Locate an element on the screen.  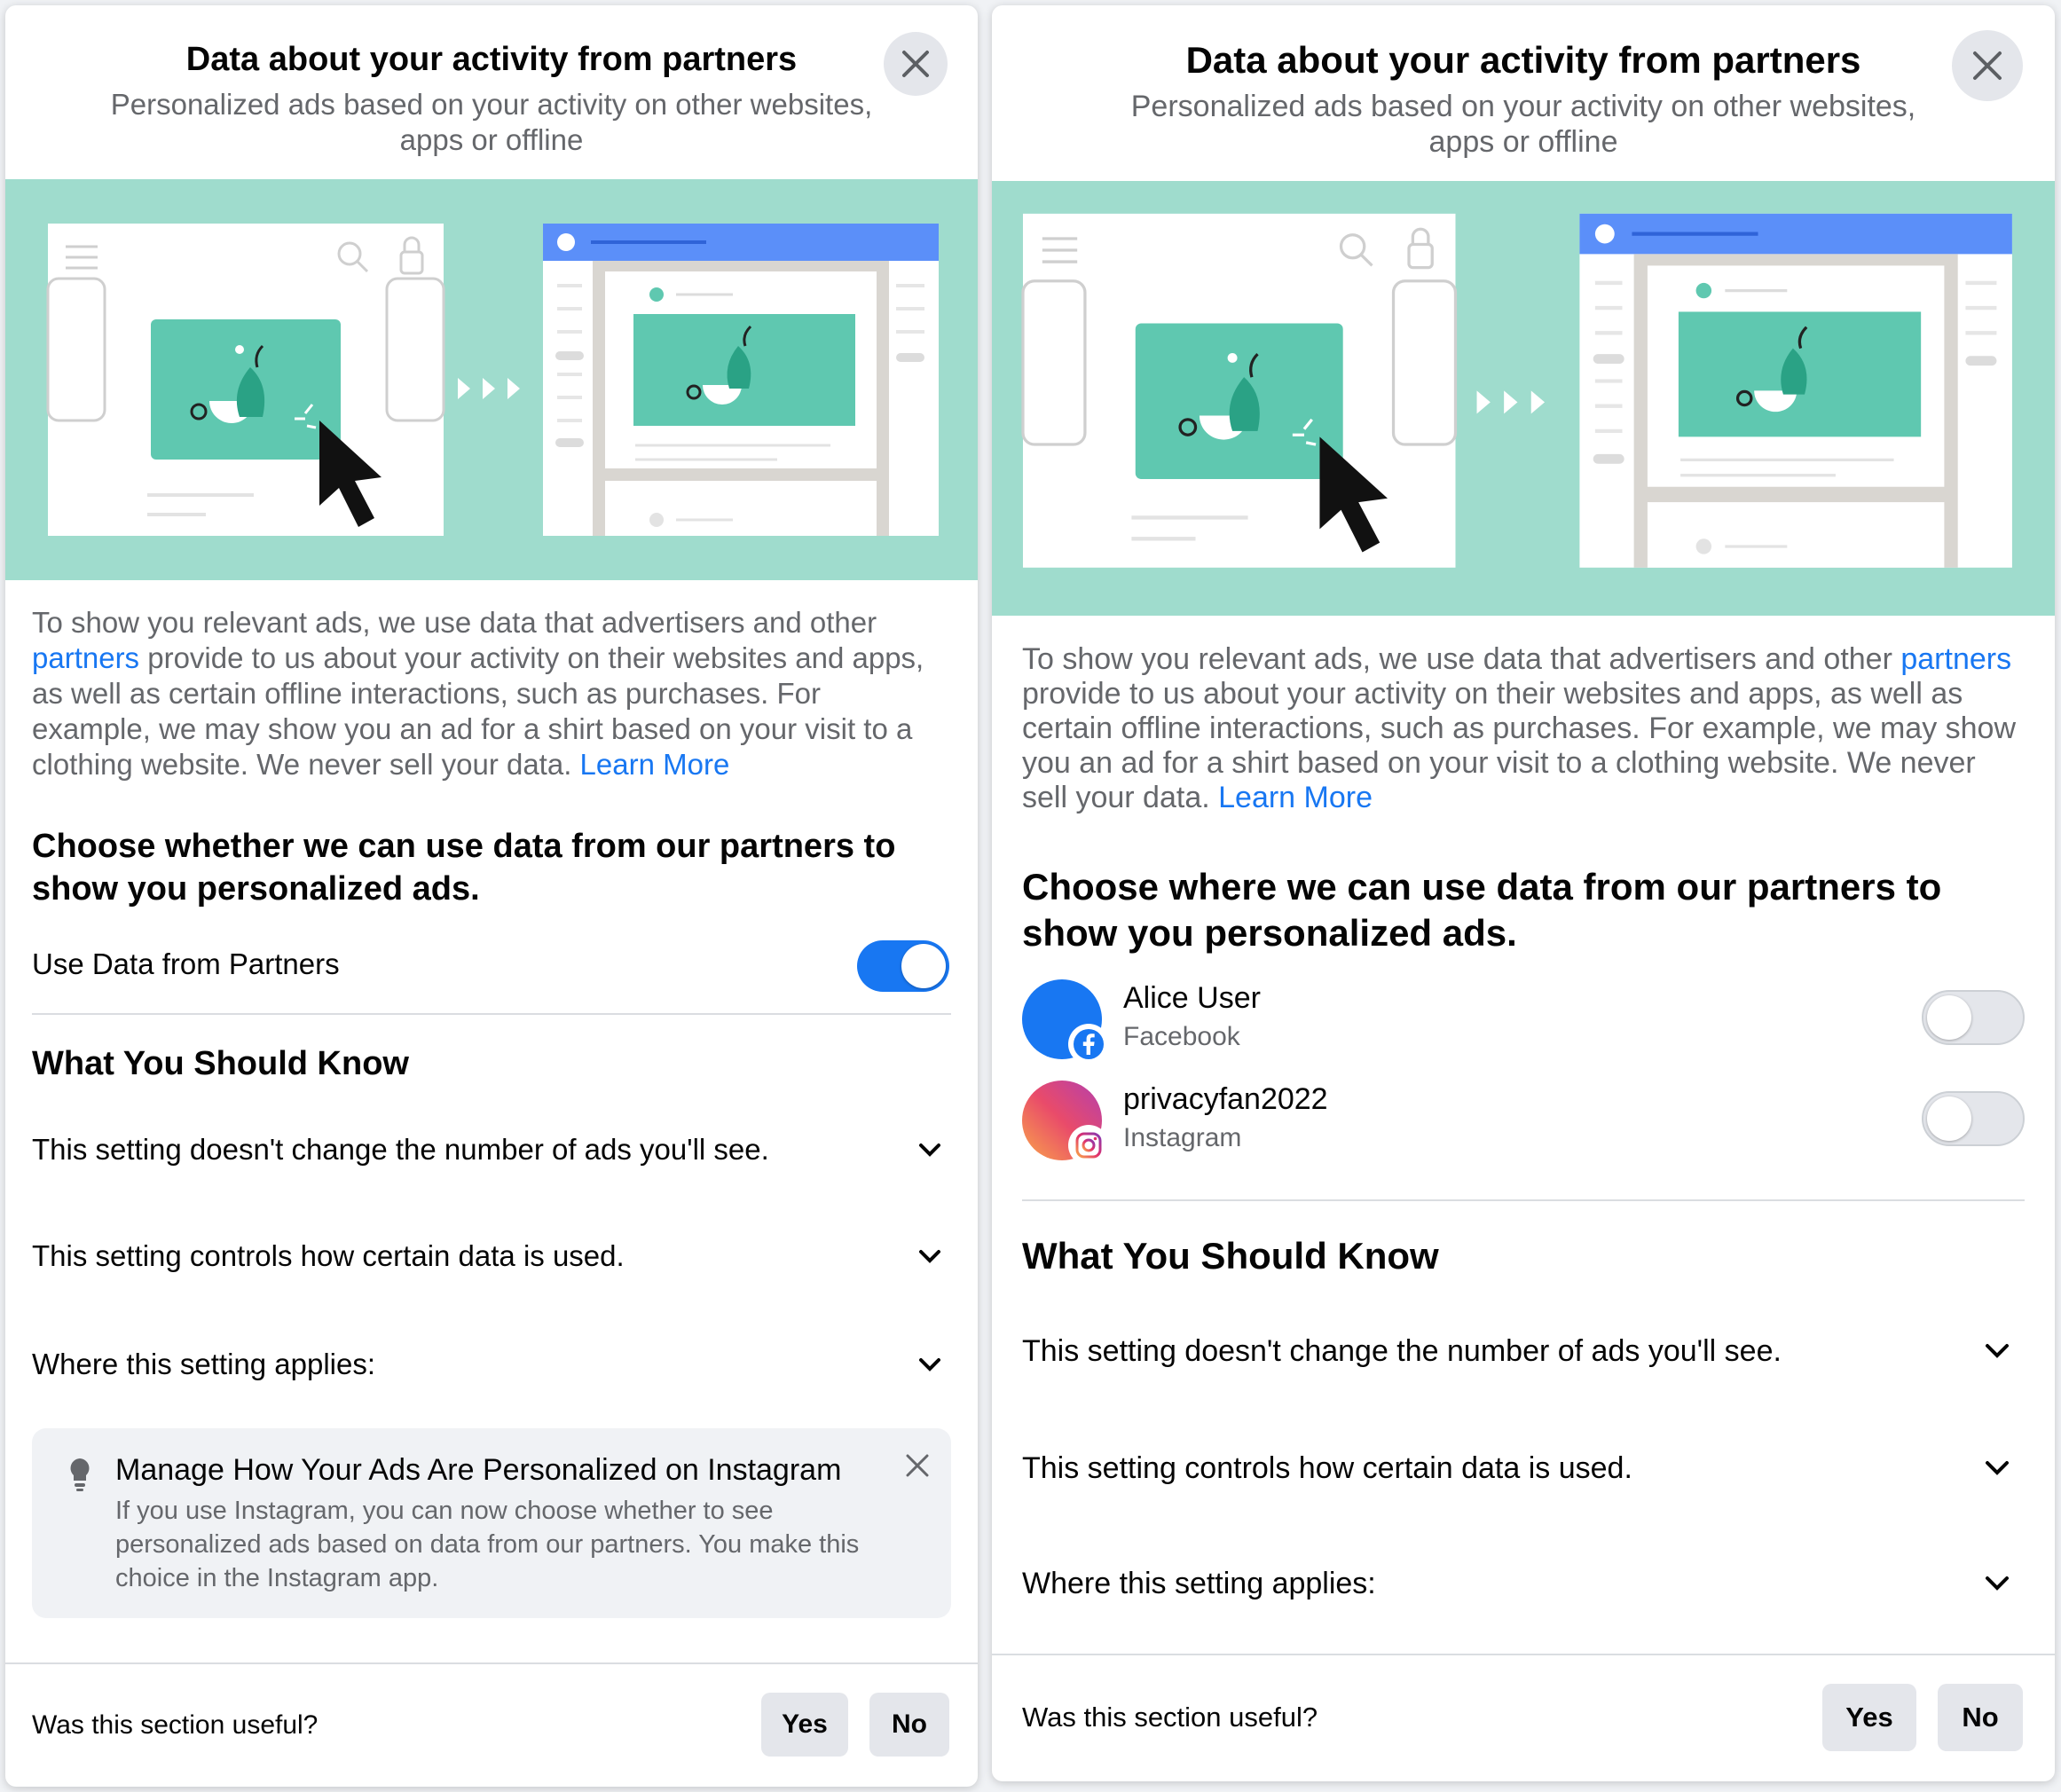
account-platform: Instagram is located at coordinates (1182, 1137).